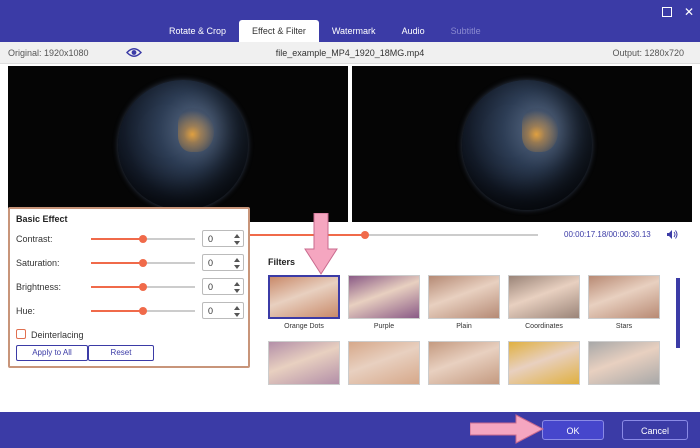 The height and width of the screenshot is (448, 700). Describe the element at coordinates (34, 239) in the screenshot. I see `contrast-label: Contrast:` at that location.